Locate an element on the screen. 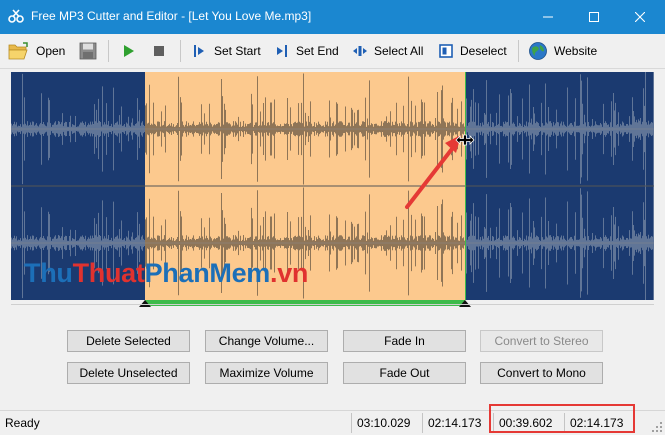 The height and width of the screenshot is (435, 665). selection-track is located at coordinates (332, 301).